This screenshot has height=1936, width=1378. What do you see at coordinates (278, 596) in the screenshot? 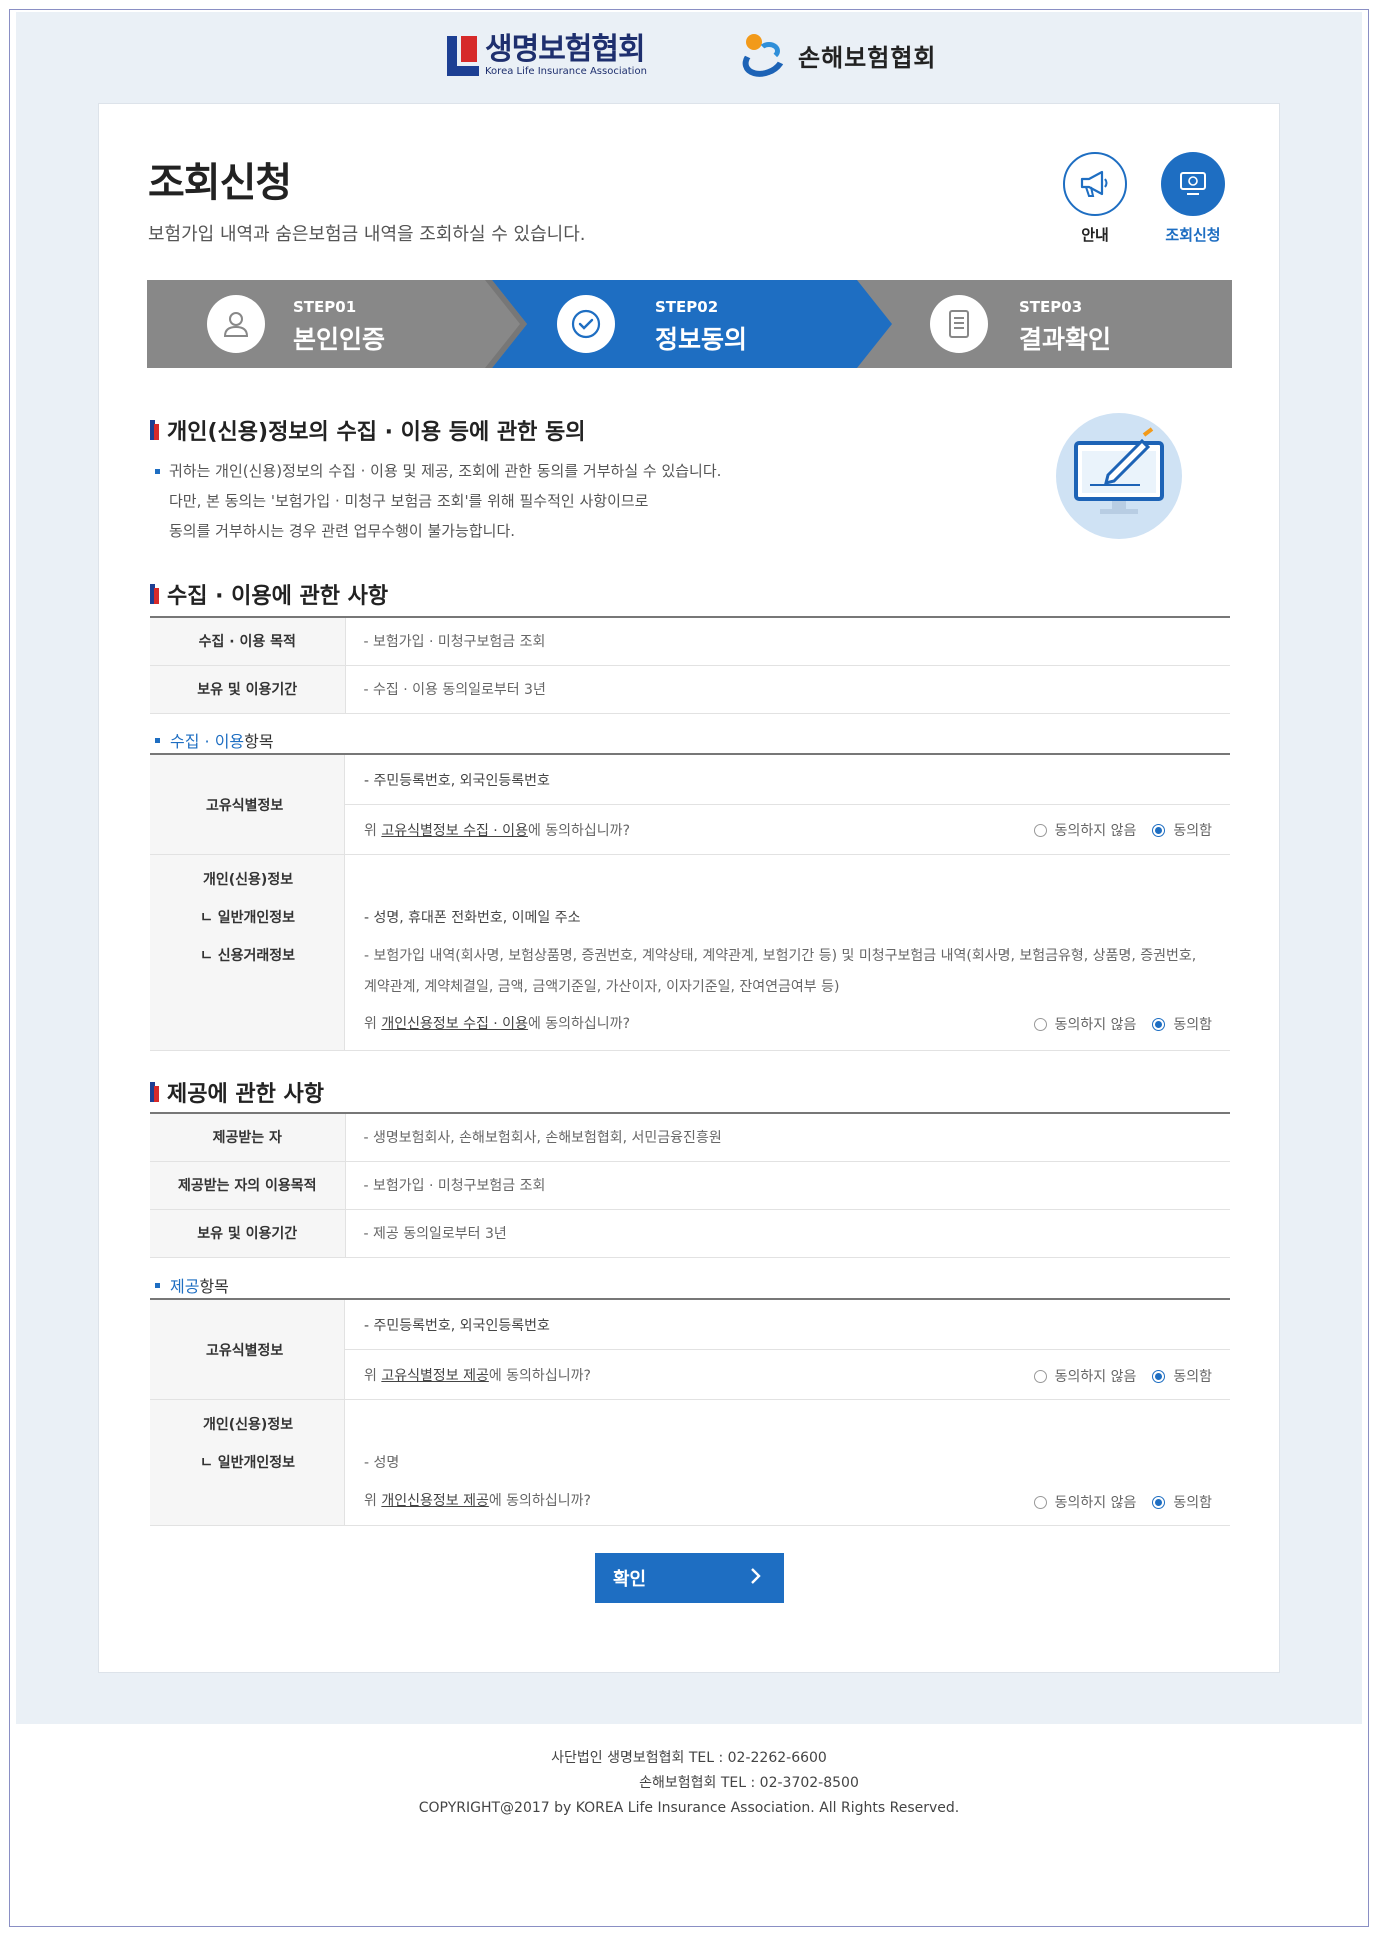
I see `collect-title-text: 수집 · 이용에 관한 사항` at bounding box center [278, 596].